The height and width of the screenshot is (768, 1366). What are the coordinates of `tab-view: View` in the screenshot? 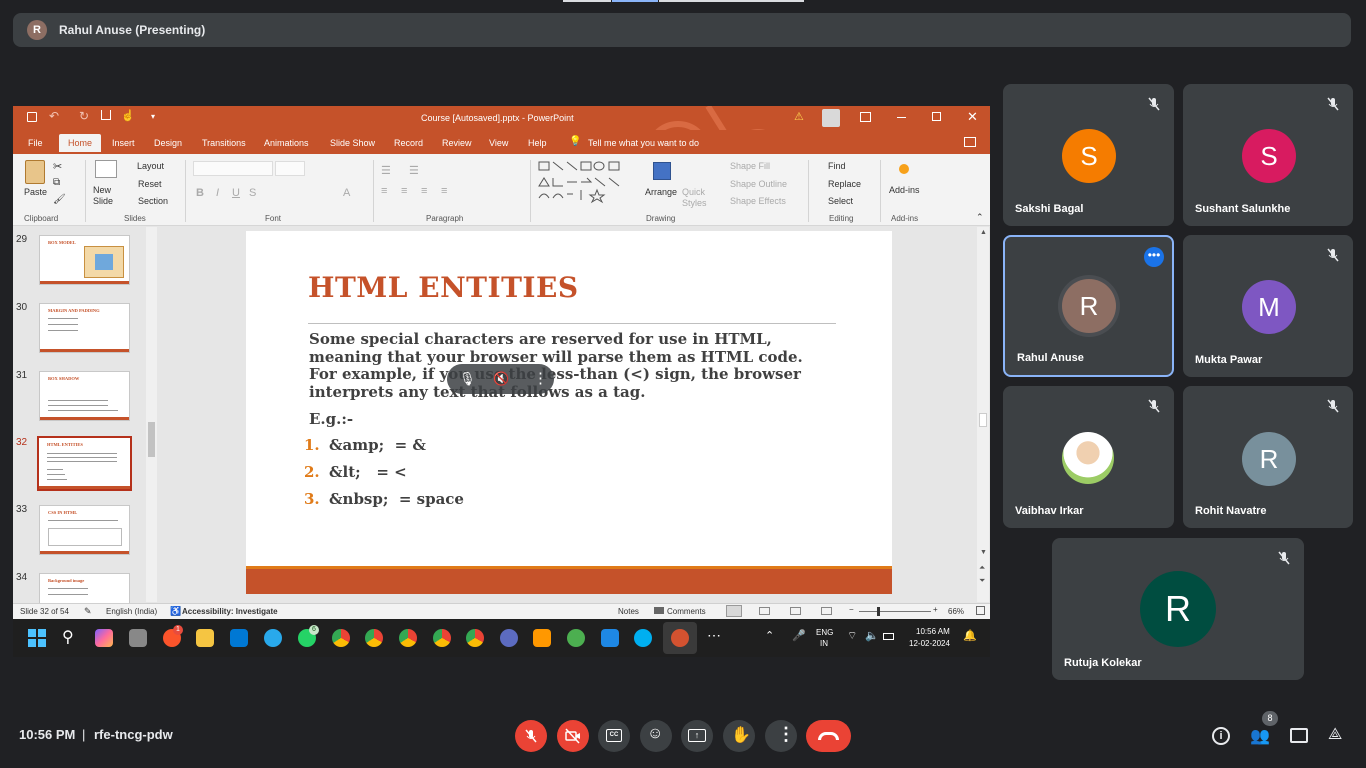 It's located at (498, 143).